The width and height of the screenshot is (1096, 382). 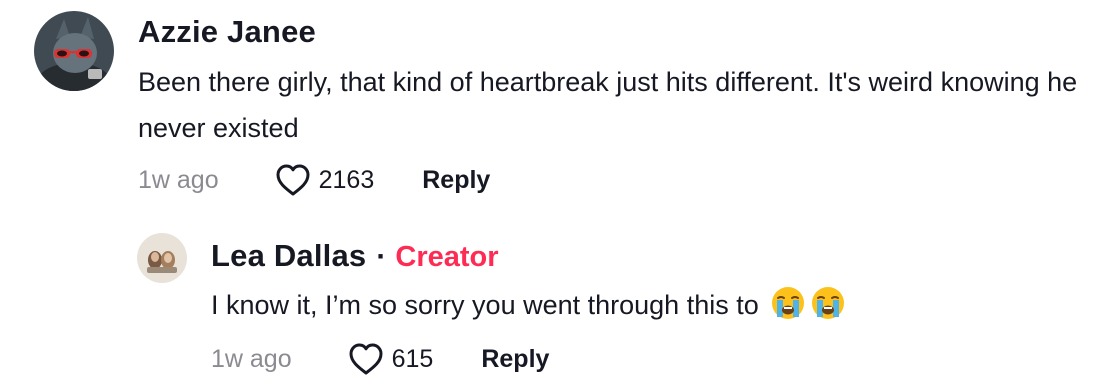 What do you see at coordinates (346, 179) in the screenshot?
I see `like-count: 2163` at bounding box center [346, 179].